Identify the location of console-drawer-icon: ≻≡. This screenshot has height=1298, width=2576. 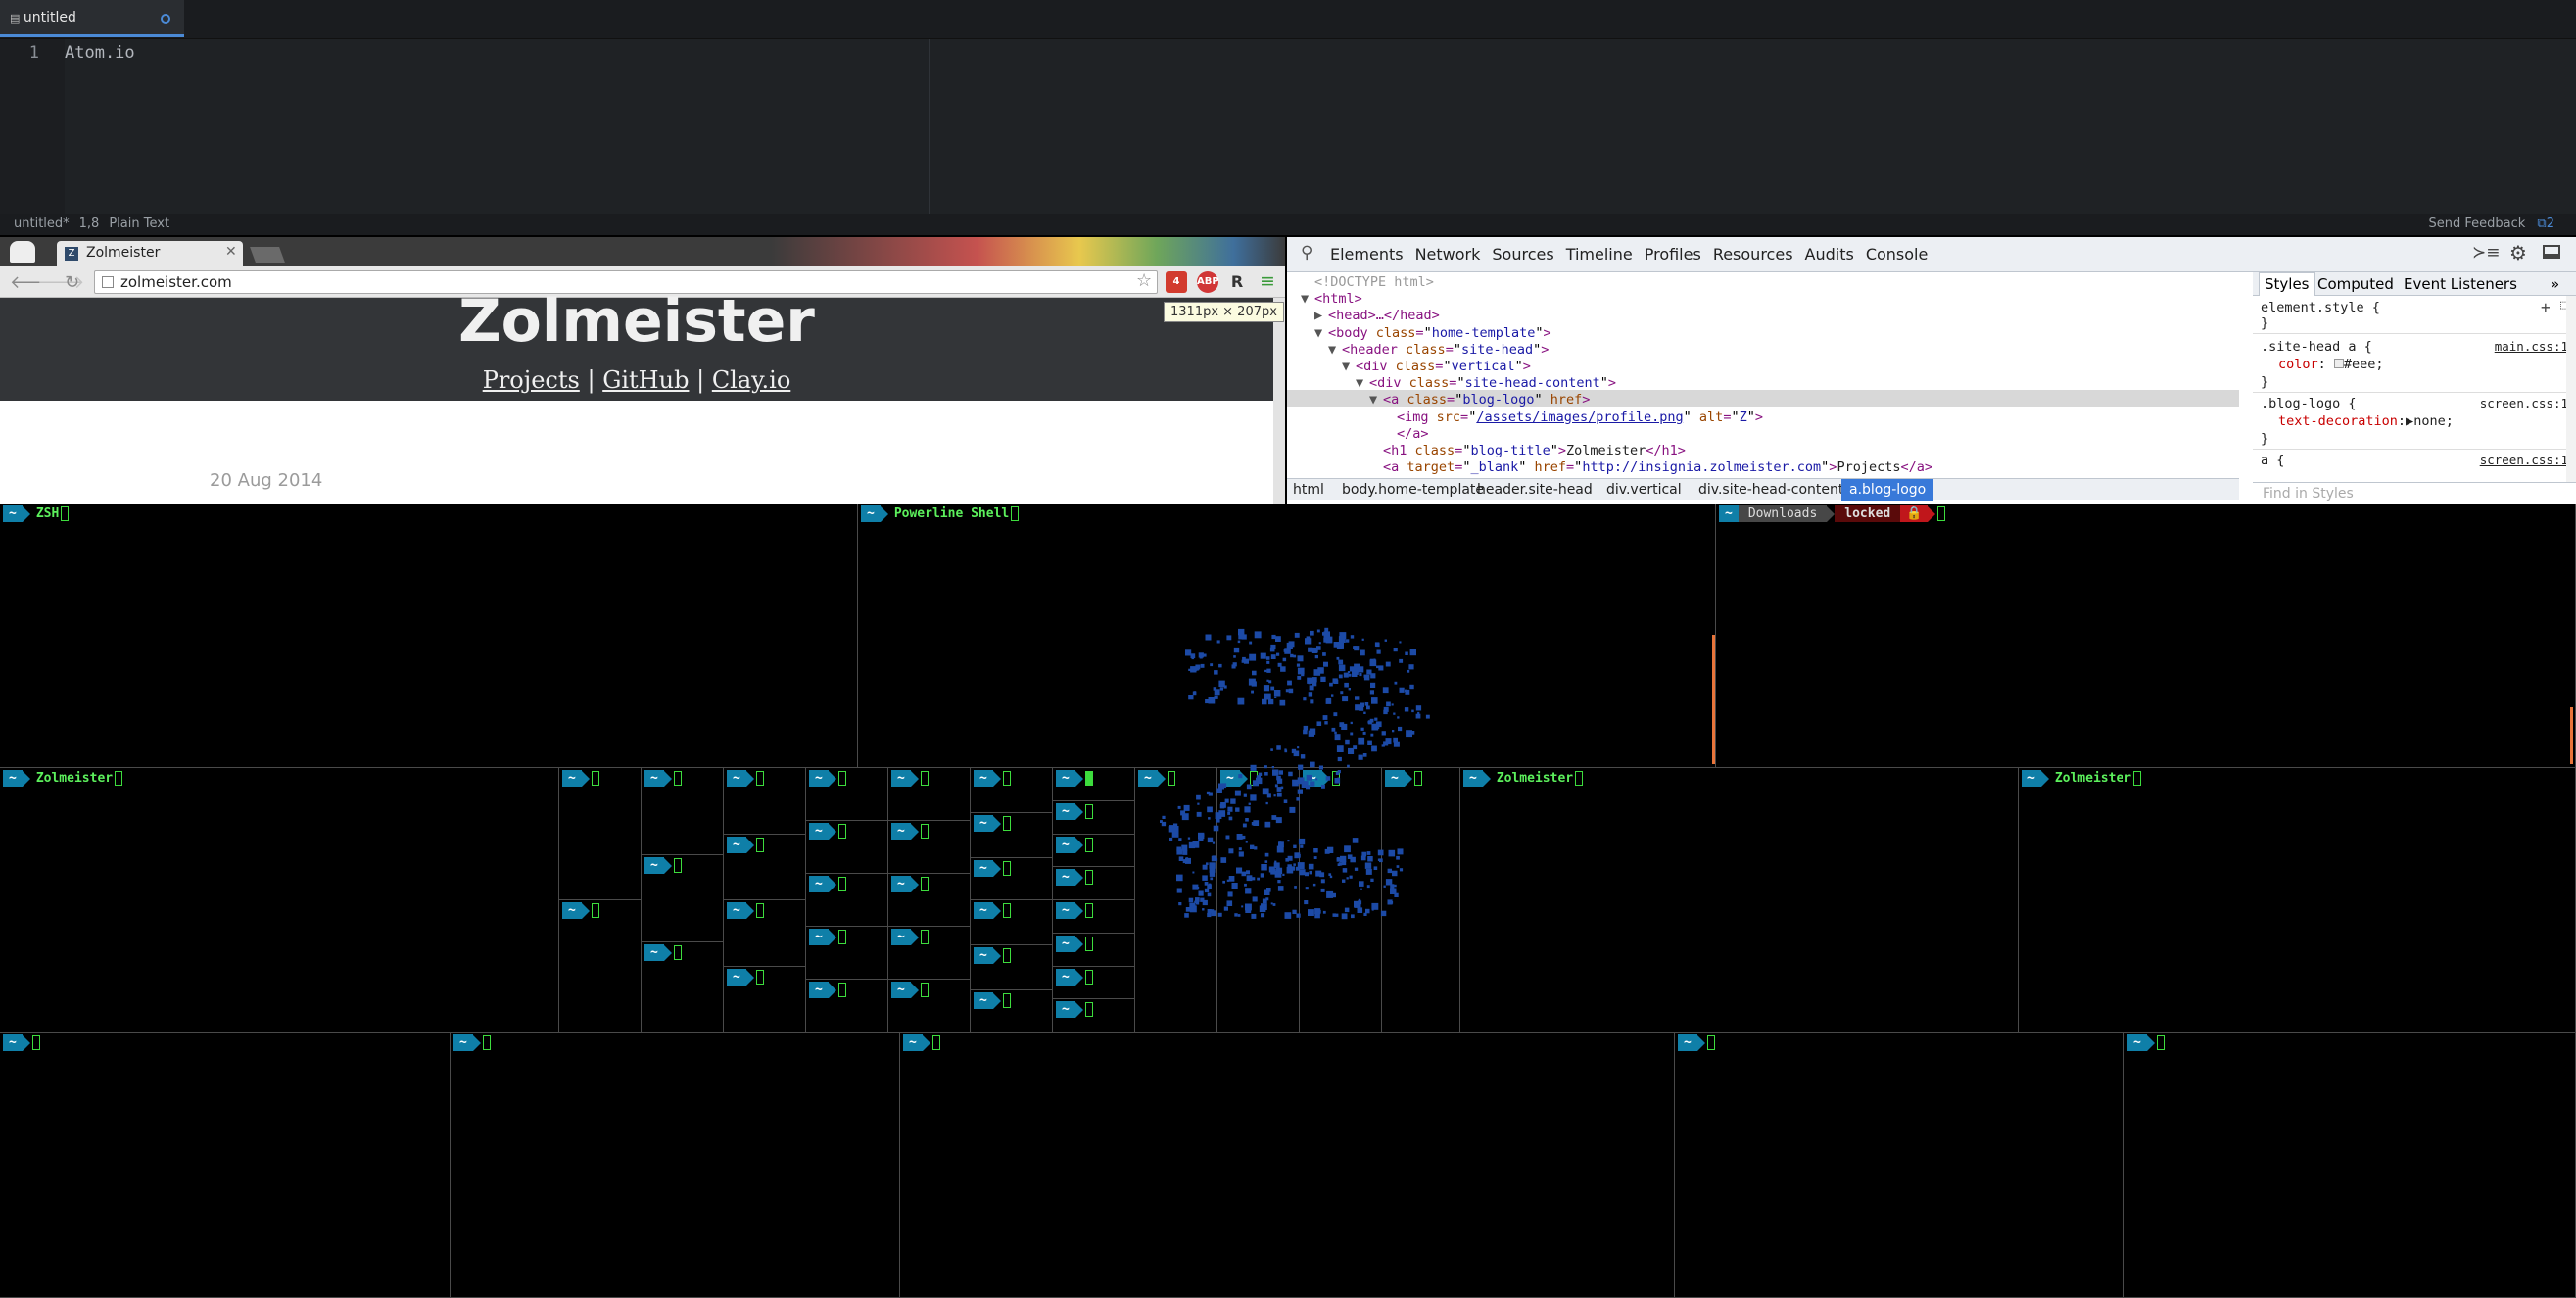
(2486, 253).